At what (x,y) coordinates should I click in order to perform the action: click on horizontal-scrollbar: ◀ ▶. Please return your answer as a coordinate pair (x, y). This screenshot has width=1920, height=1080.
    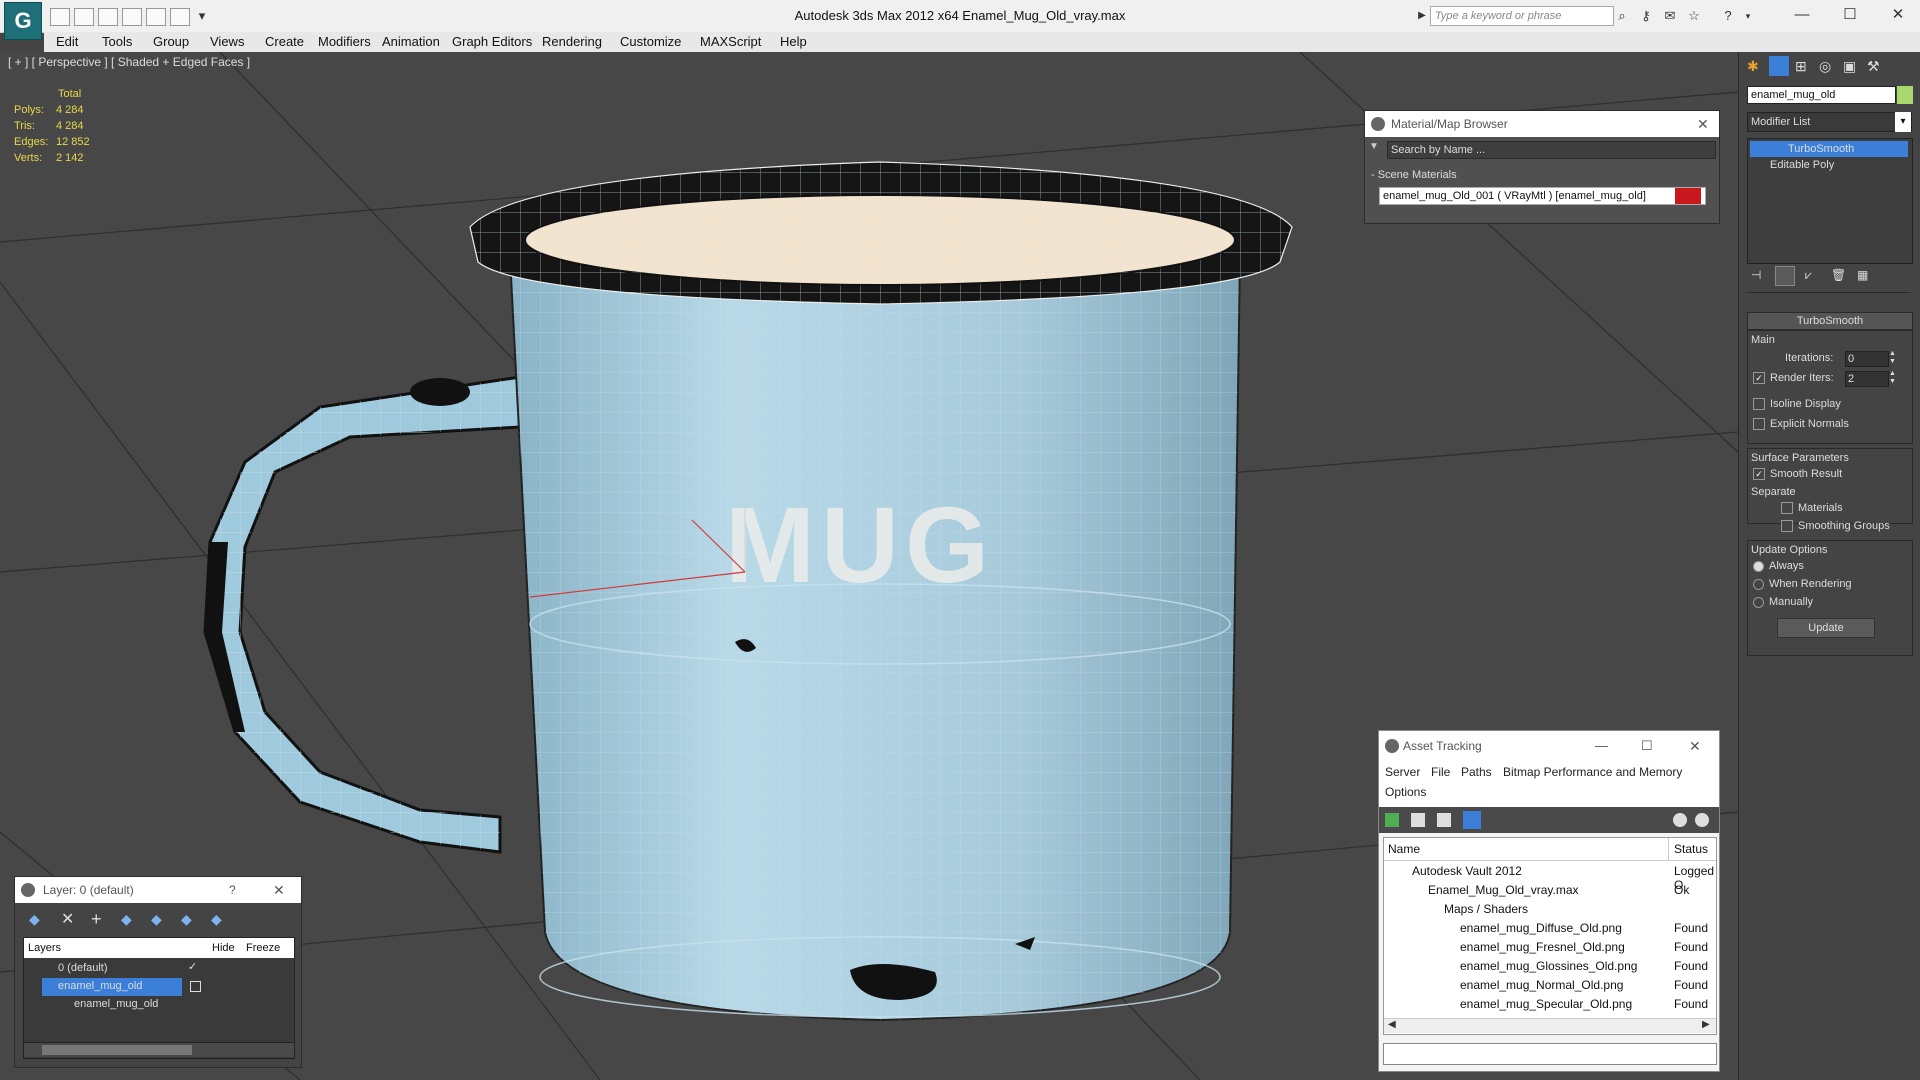
    Looking at the image, I should click on (1550, 1025).